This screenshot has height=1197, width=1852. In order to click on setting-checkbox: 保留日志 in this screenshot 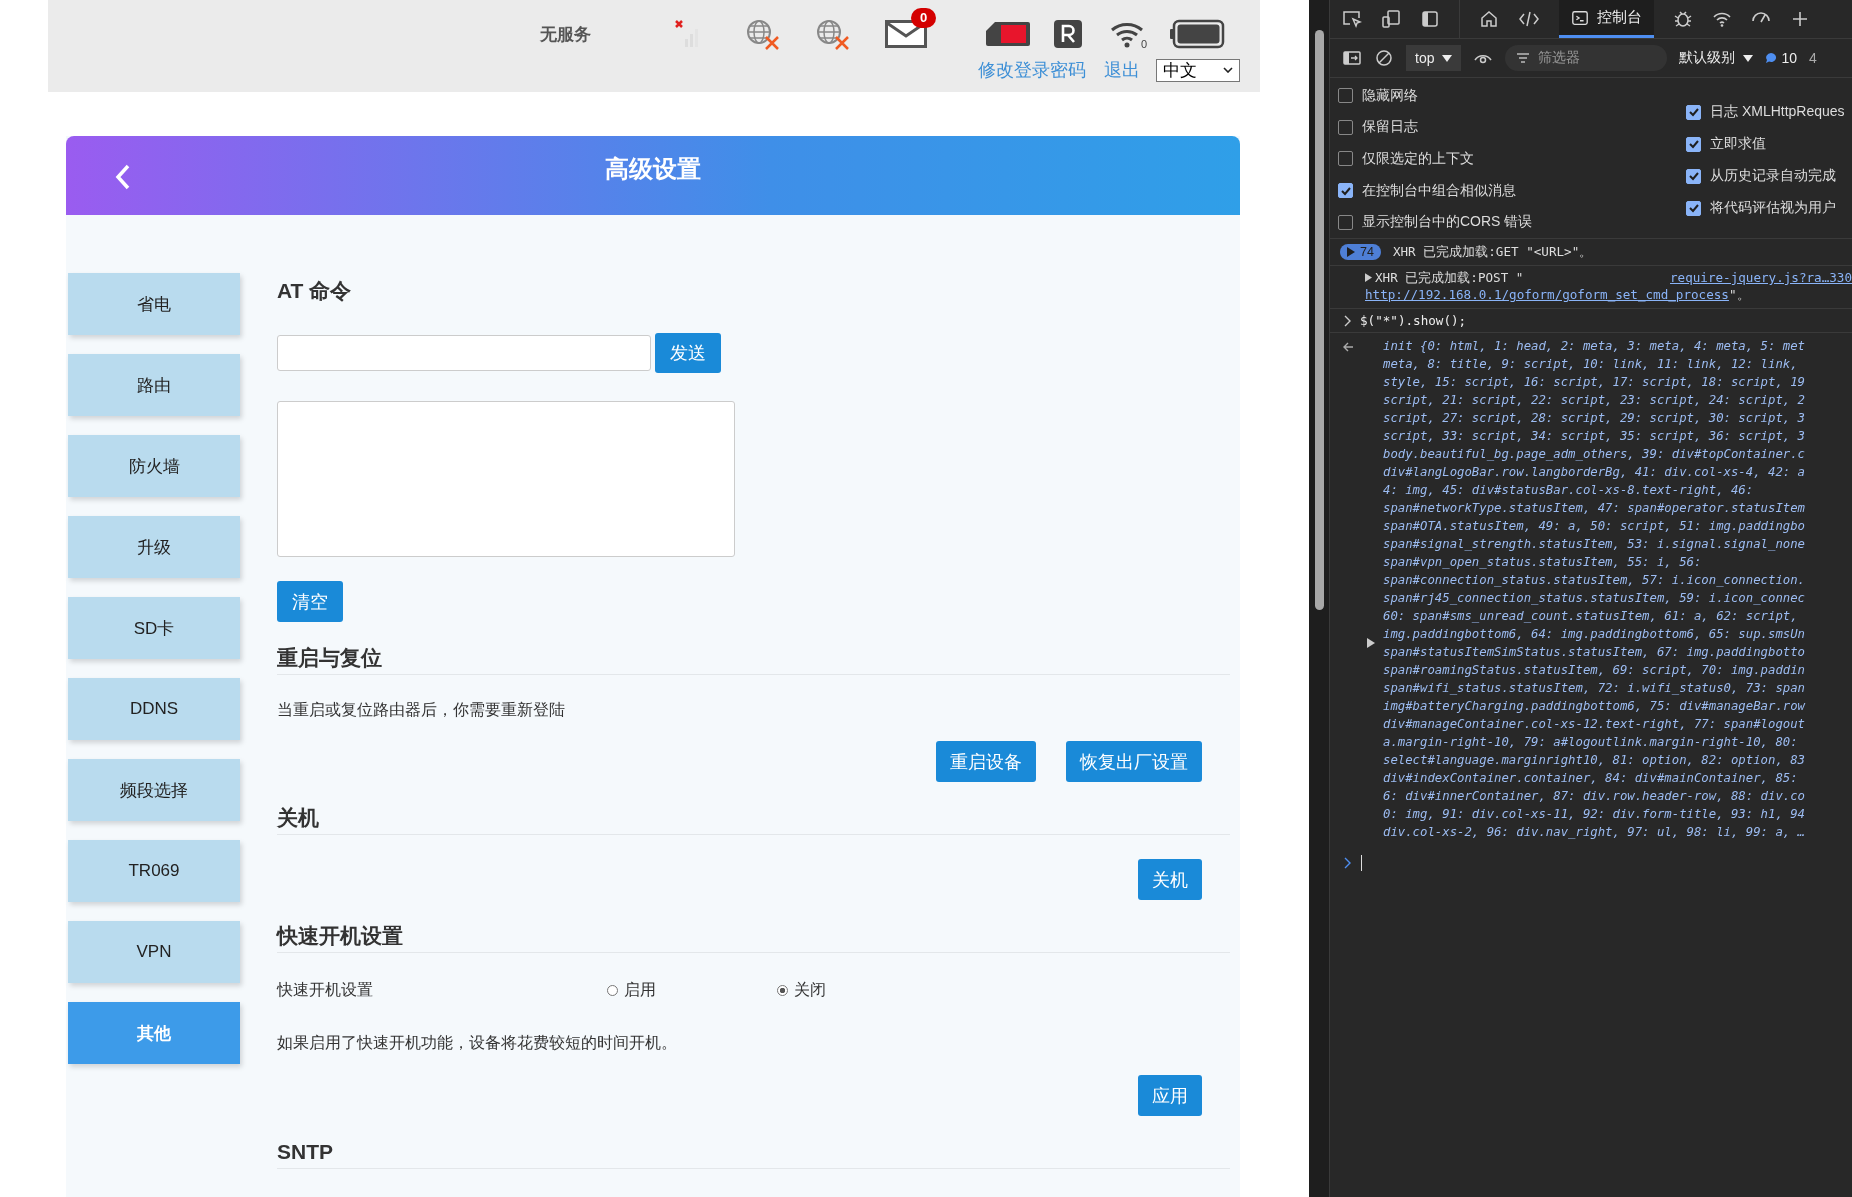, I will do `click(1512, 127)`.